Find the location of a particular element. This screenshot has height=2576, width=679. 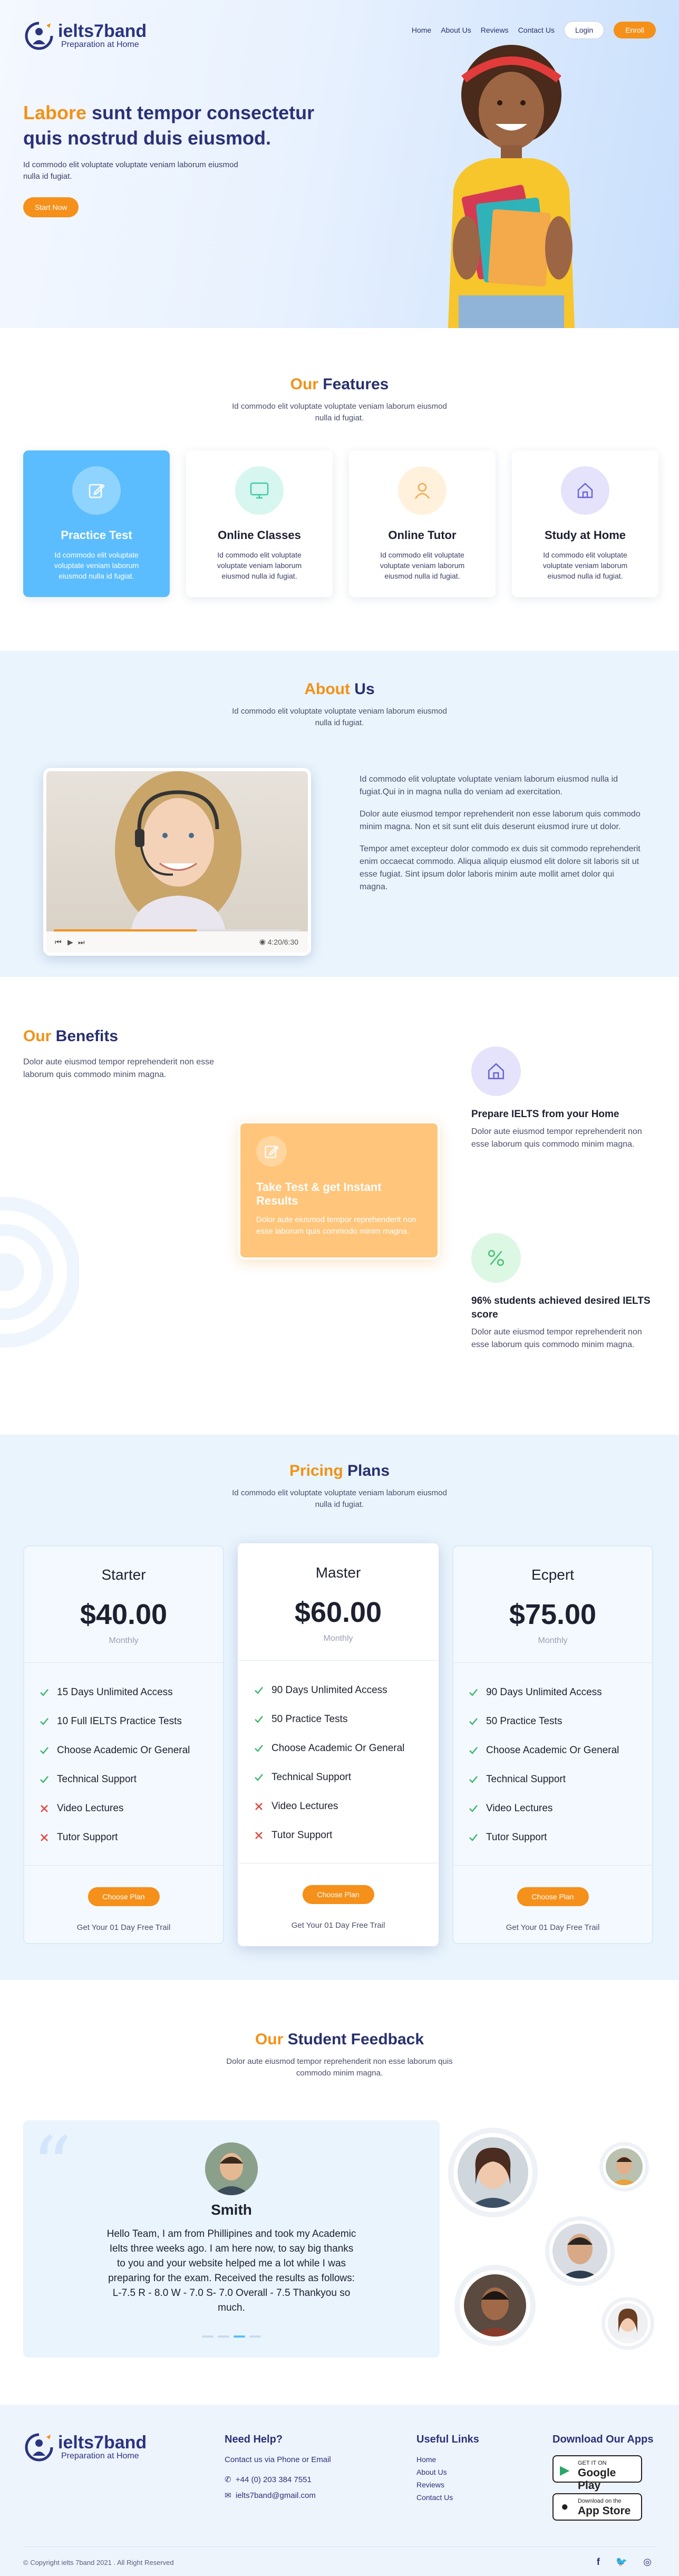

pricing-title: Pricing Plans is located at coordinates (339, 1458).